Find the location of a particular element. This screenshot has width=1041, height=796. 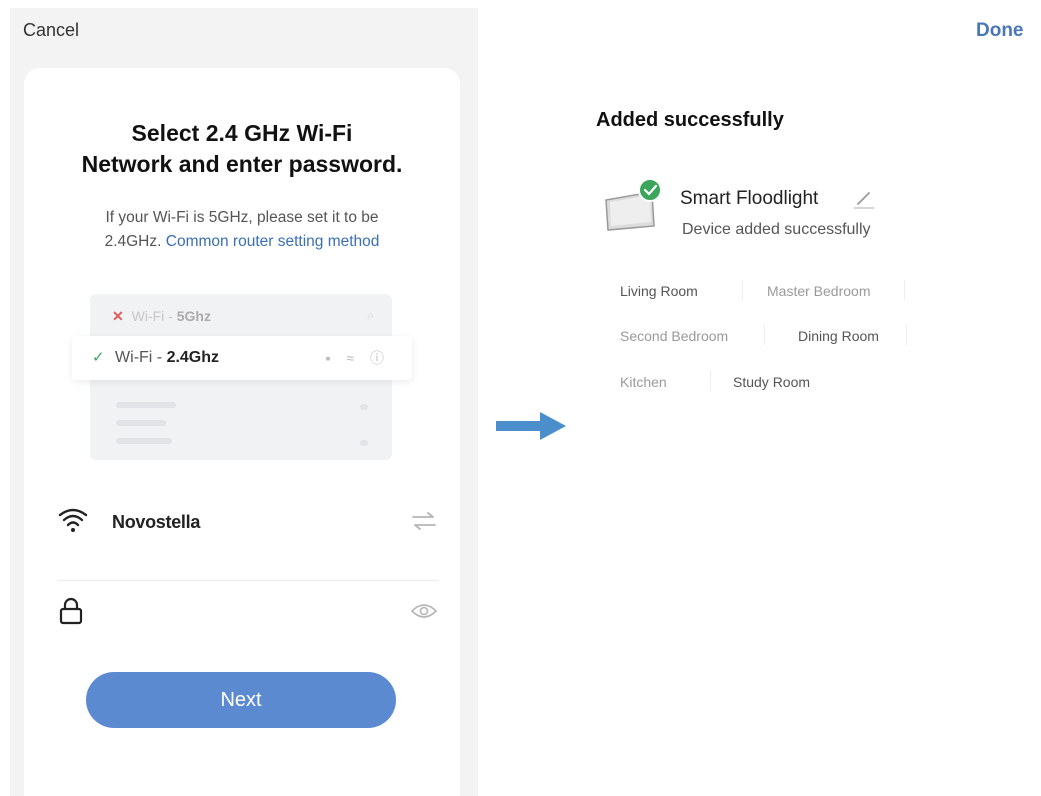

row2-band: 2.4Ghz is located at coordinates (193, 357).